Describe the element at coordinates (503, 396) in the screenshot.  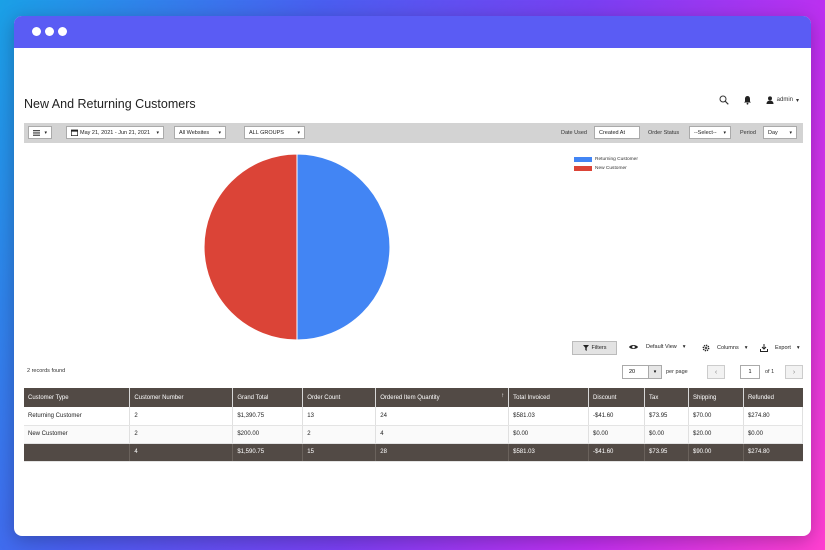
I see `sort-arrow-icon: ↑` at that location.